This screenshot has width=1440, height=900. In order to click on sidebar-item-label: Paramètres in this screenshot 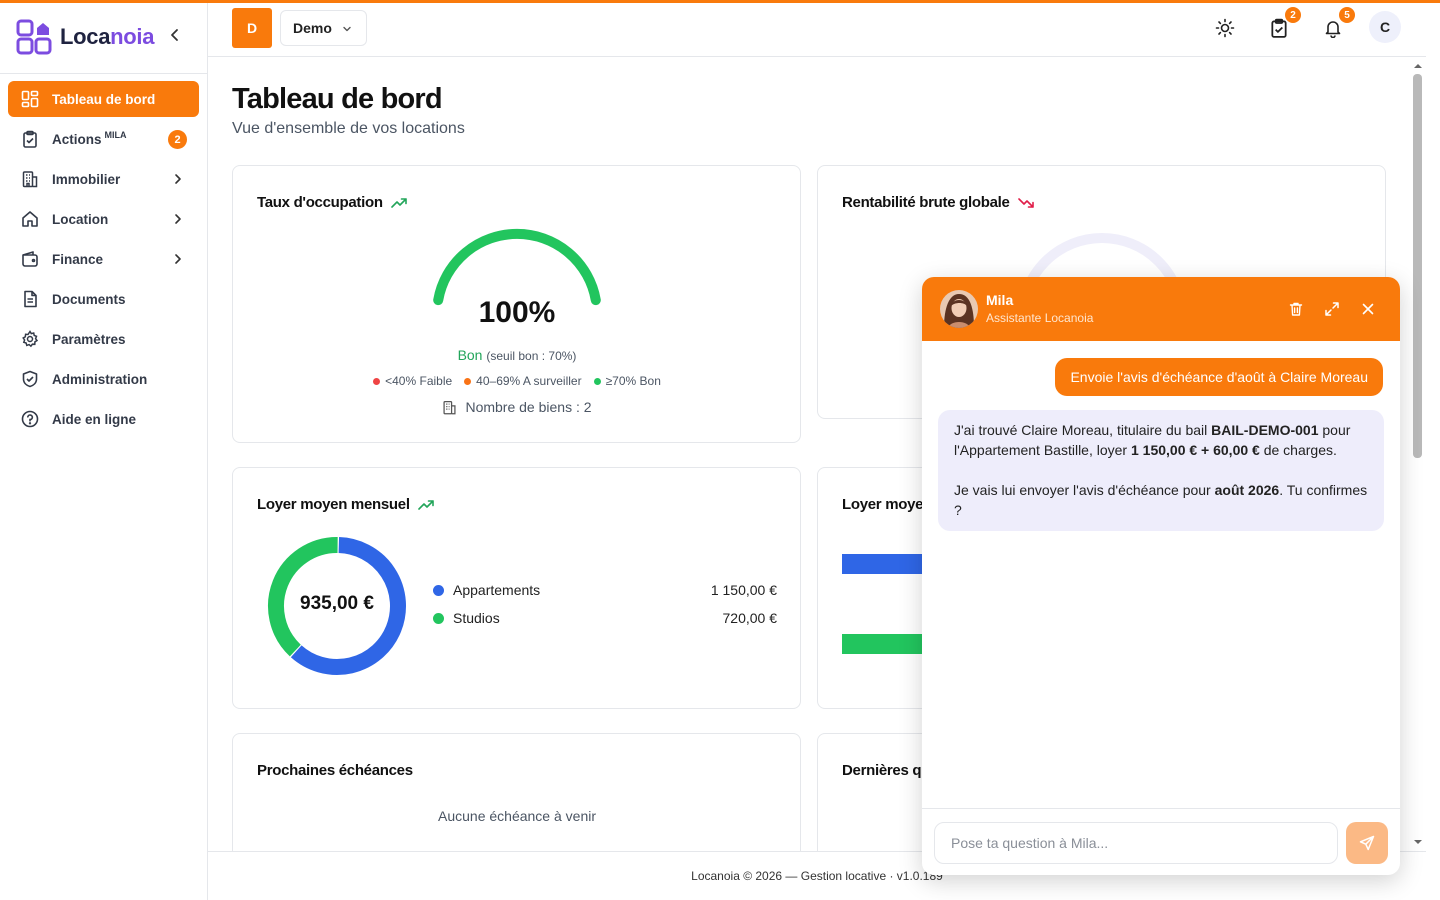, I will do `click(89, 339)`.